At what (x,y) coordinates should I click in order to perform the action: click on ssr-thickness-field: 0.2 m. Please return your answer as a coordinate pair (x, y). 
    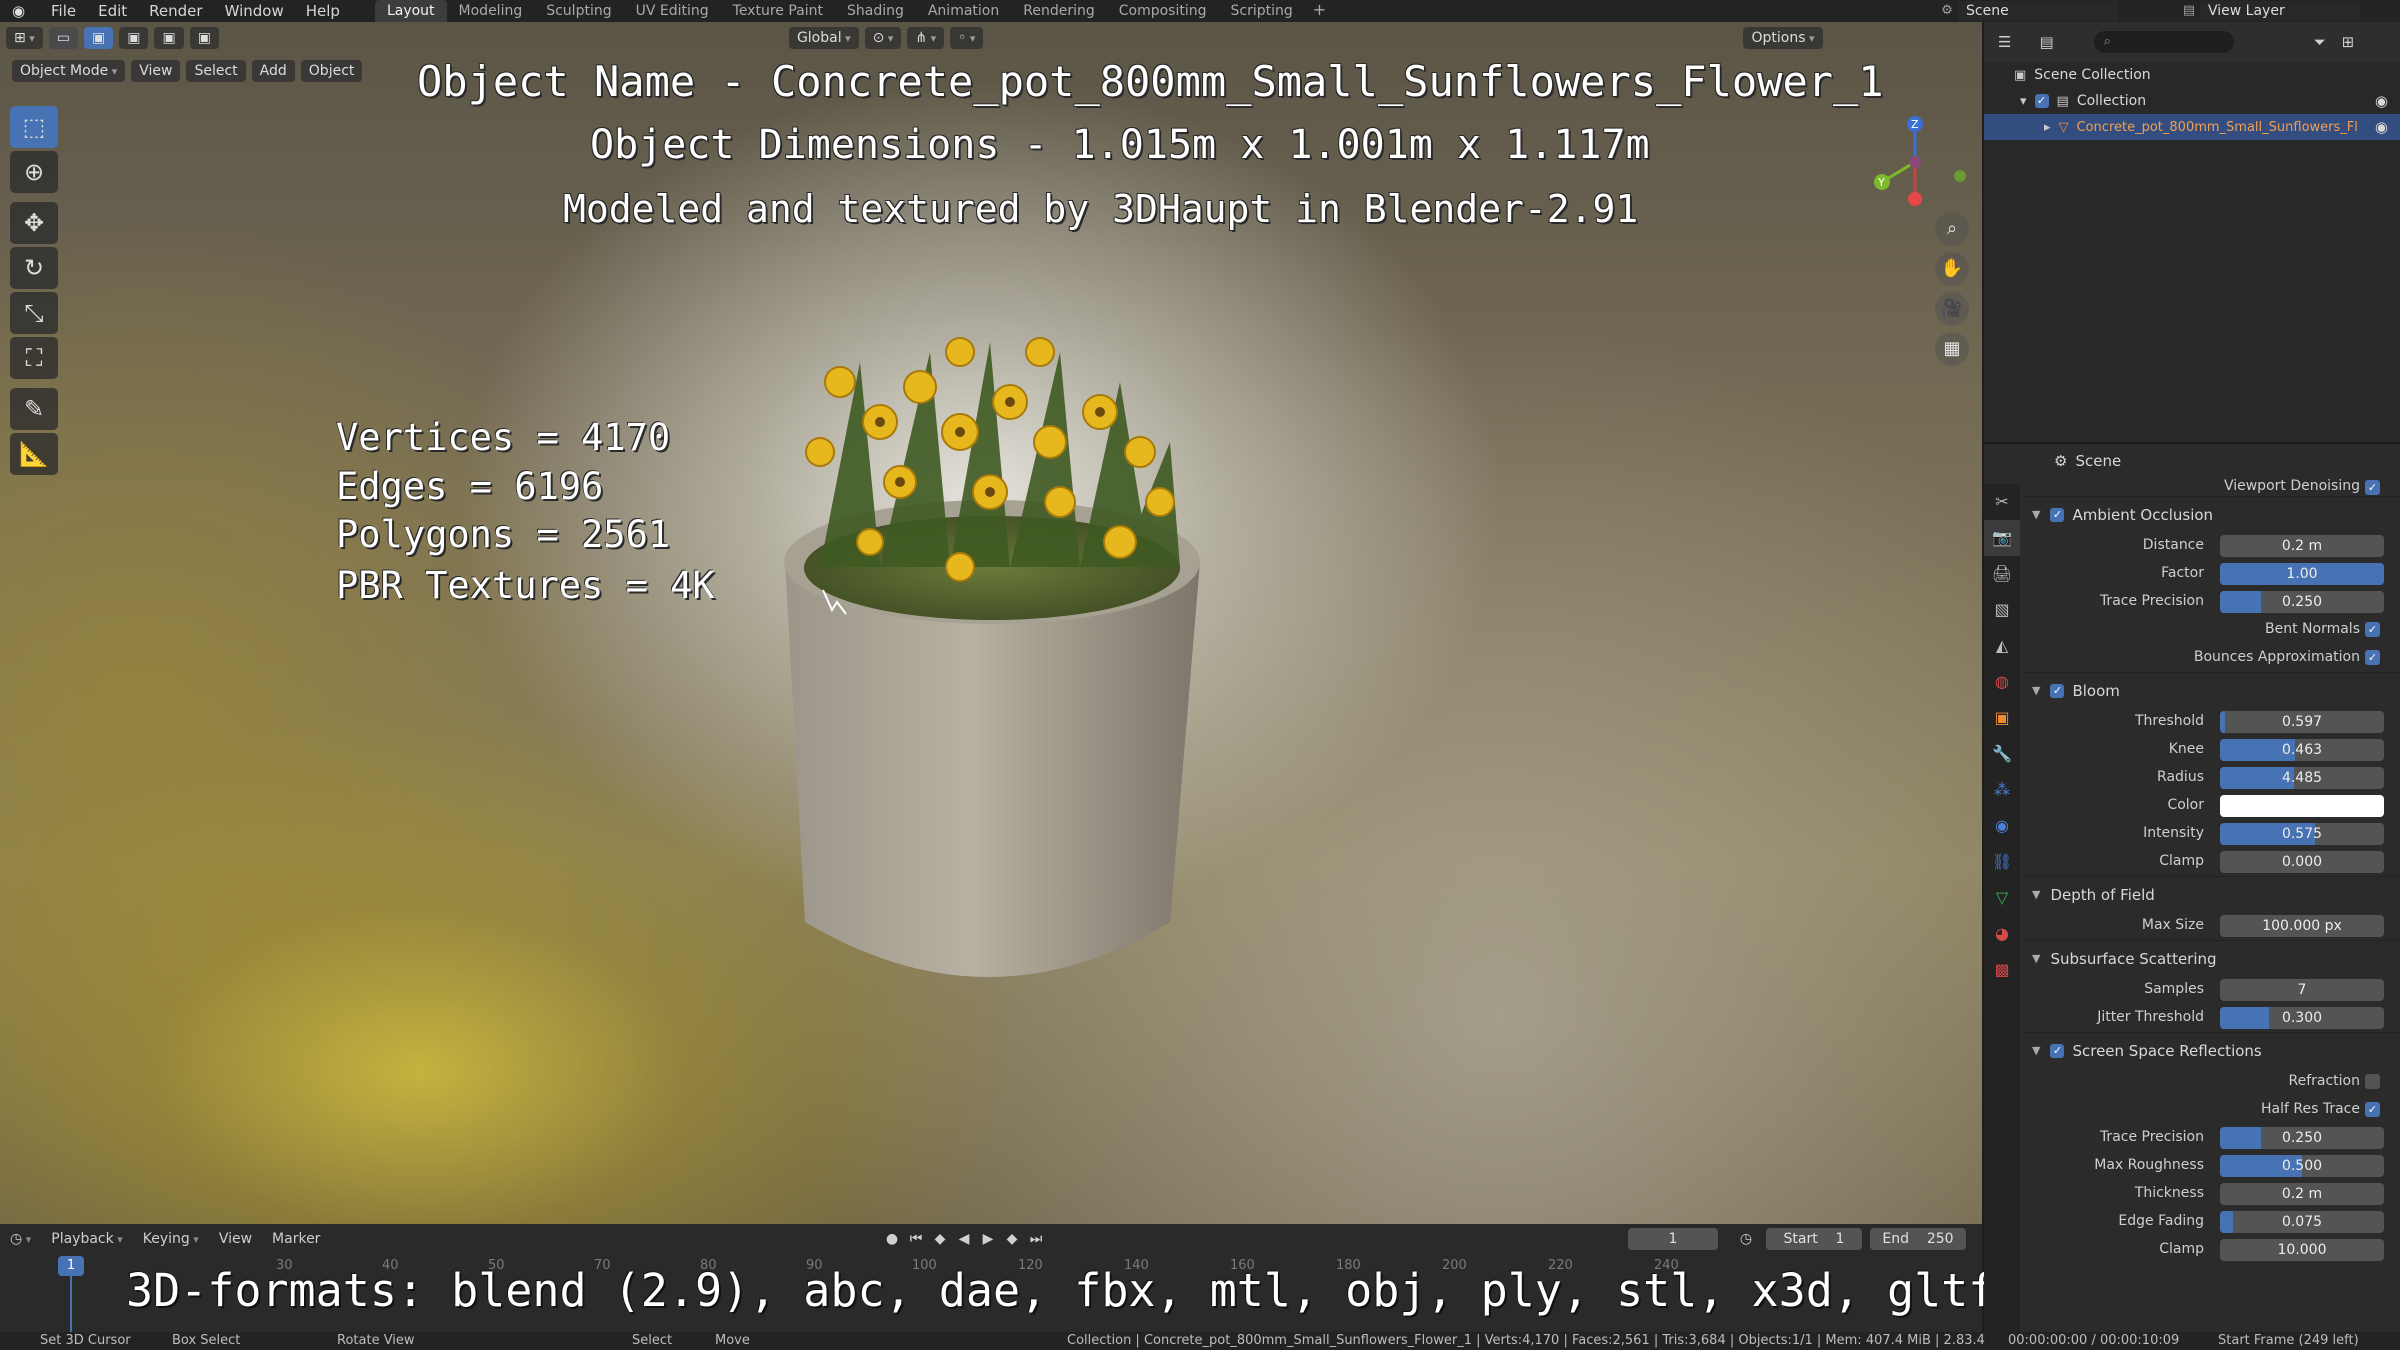
    Looking at the image, I should click on (2302, 1194).